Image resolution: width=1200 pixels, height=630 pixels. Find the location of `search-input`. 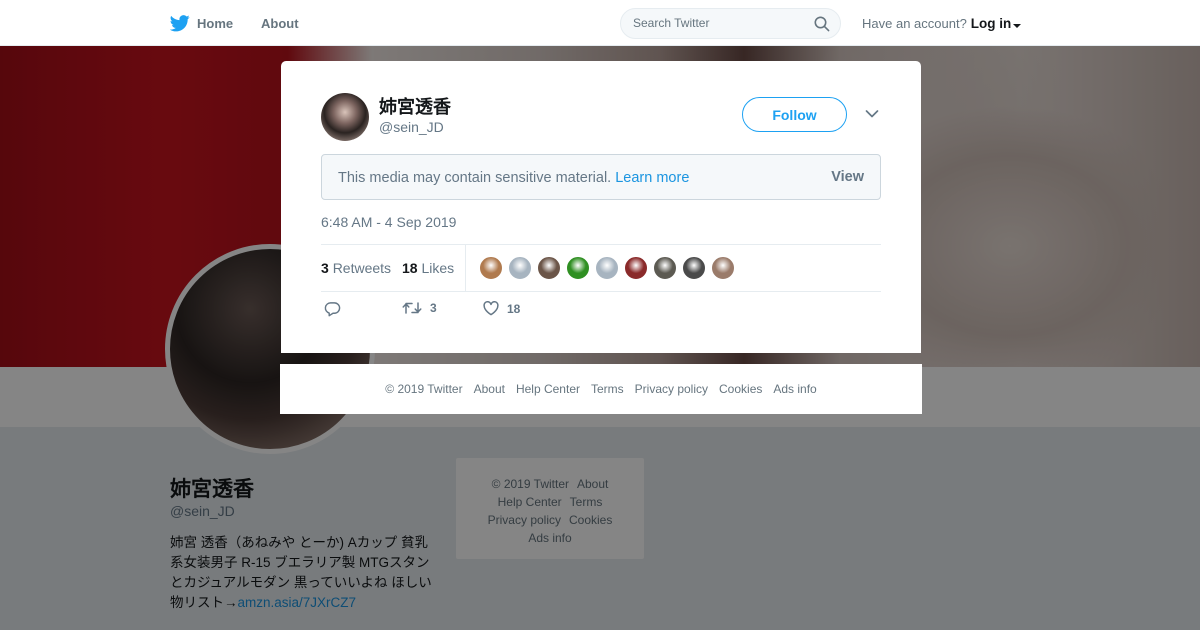

search-input is located at coordinates (723, 23).